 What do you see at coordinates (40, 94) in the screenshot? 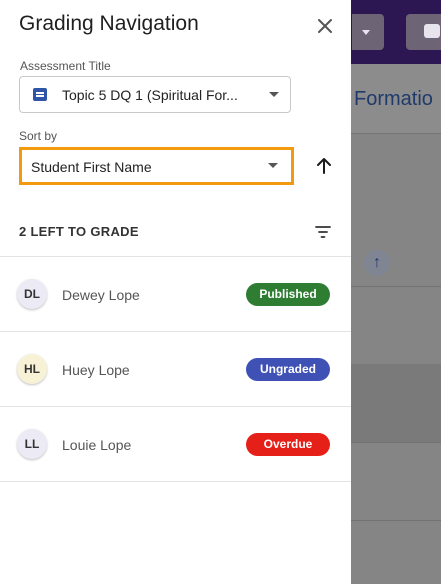
I see `discussion-icon` at bounding box center [40, 94].